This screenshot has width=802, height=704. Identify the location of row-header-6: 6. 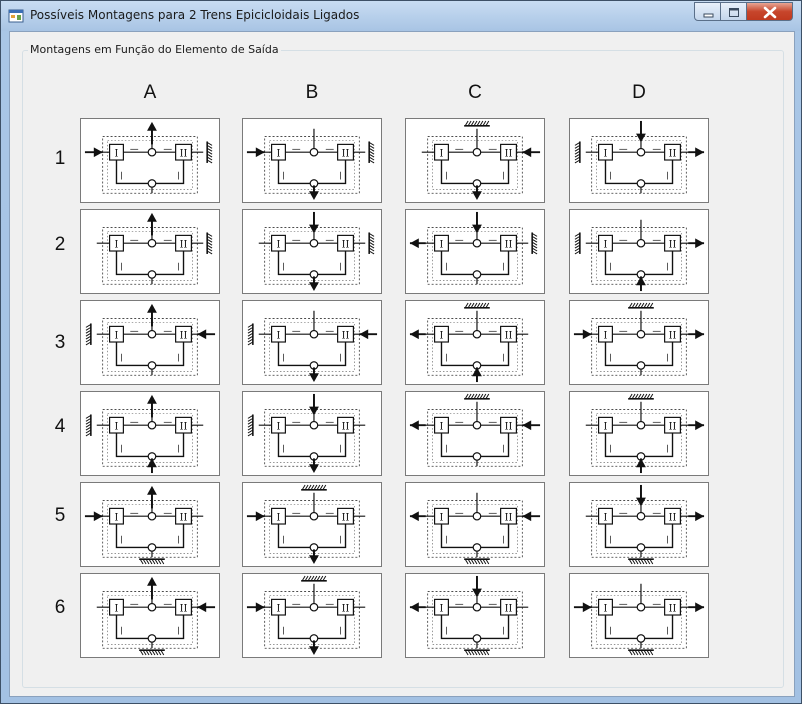
(60, 607).